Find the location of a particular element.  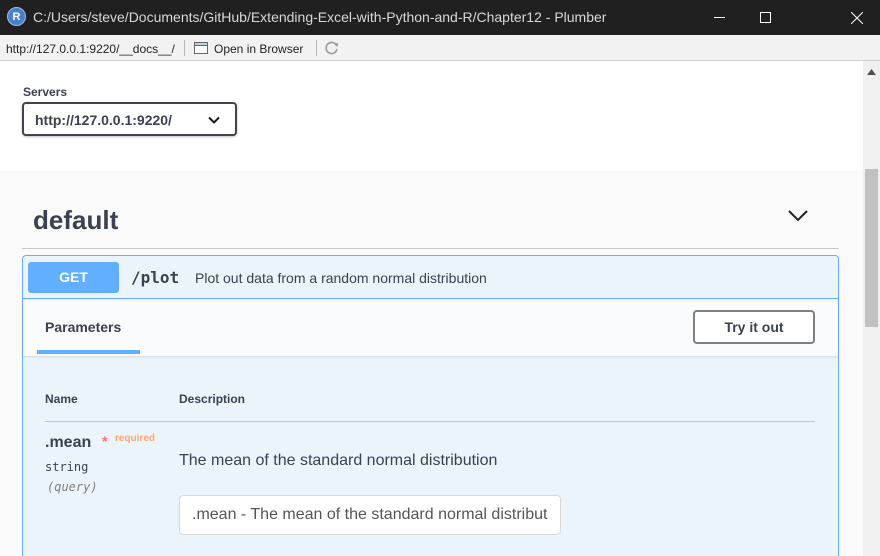

servers-label: Servers is located at coordinates (45, 92).